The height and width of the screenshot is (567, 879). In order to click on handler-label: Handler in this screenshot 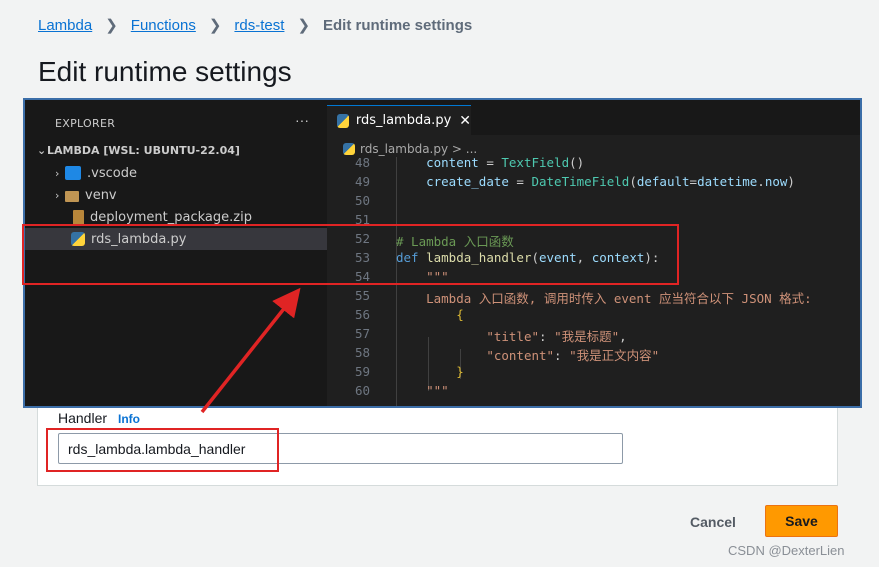, I will do `click(83, 418)`.